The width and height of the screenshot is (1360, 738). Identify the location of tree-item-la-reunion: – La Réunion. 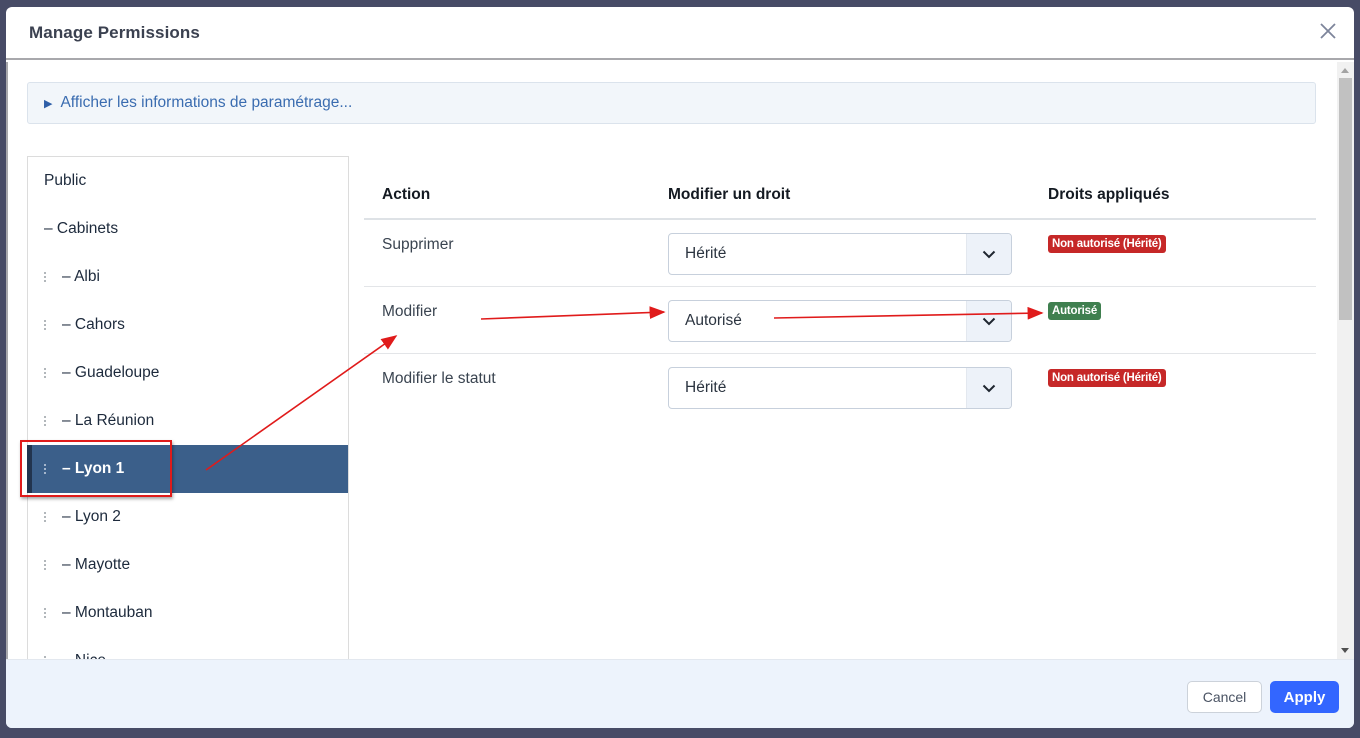
(188, 421).